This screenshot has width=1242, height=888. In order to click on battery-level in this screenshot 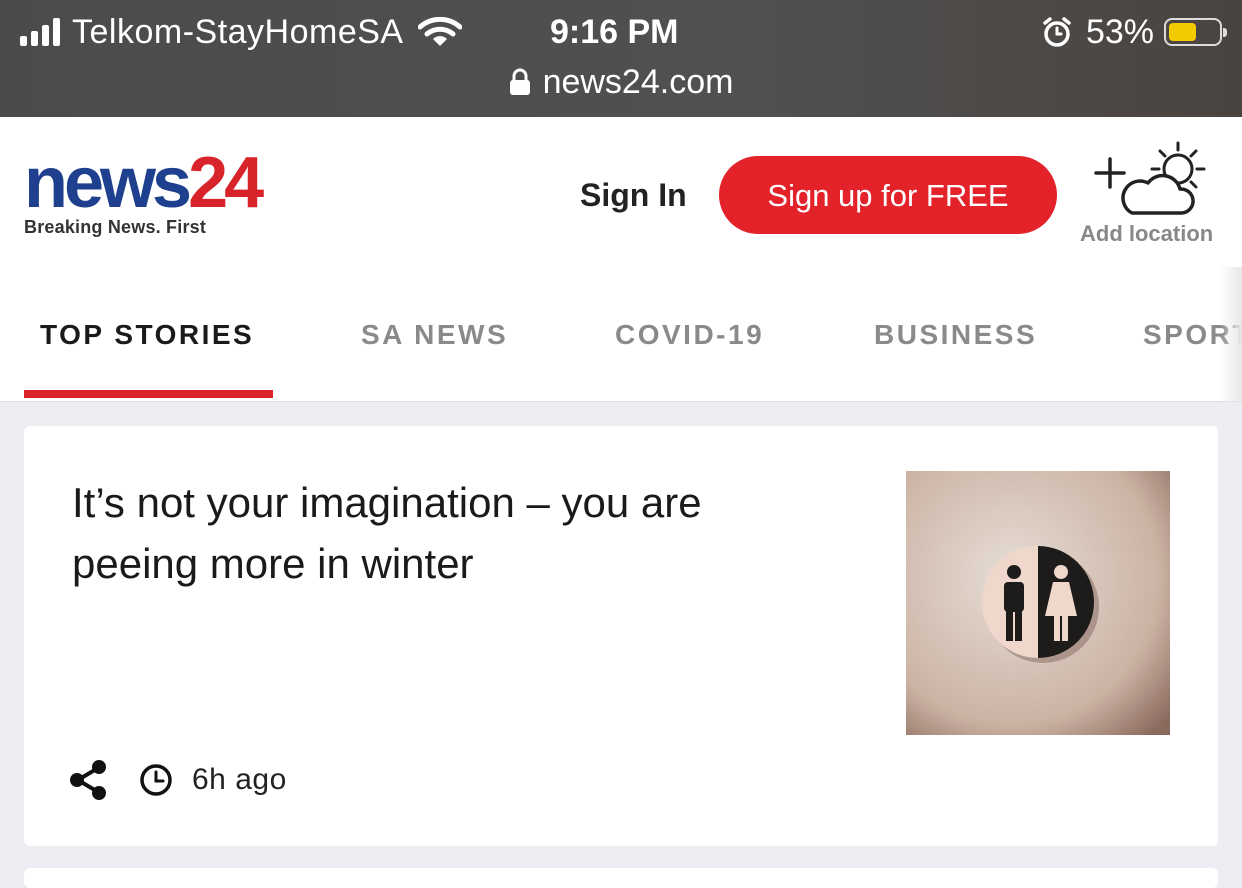, I will do `click(1182, 32)`.